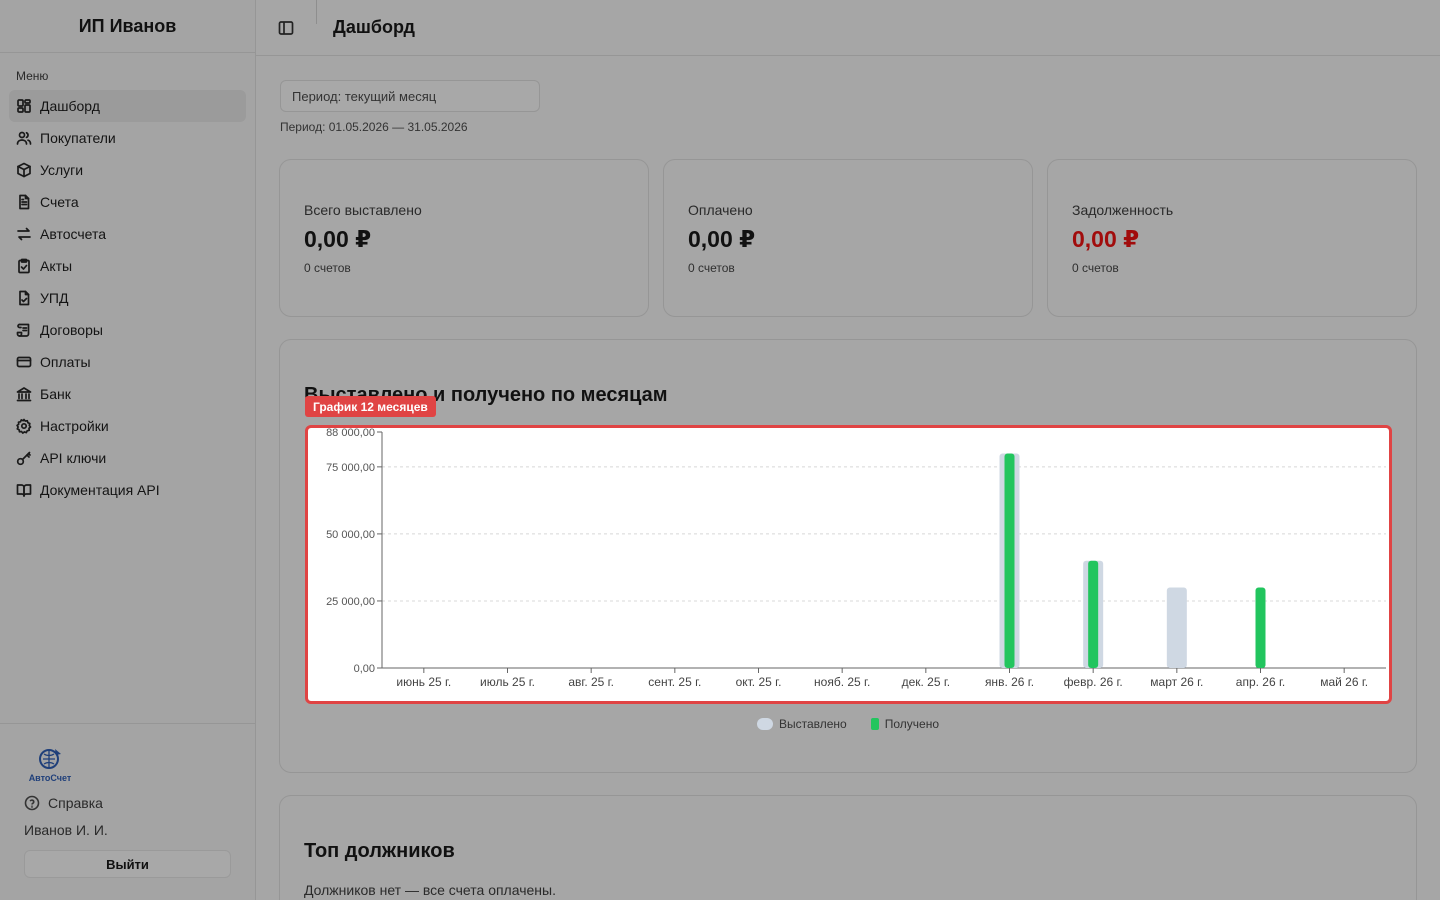 The width and height of the screenshot is (1440, 900). What do you see at coordinates (24, 426) in the screenshot?
I see `gear-icon` at bounding box center [24, 426].